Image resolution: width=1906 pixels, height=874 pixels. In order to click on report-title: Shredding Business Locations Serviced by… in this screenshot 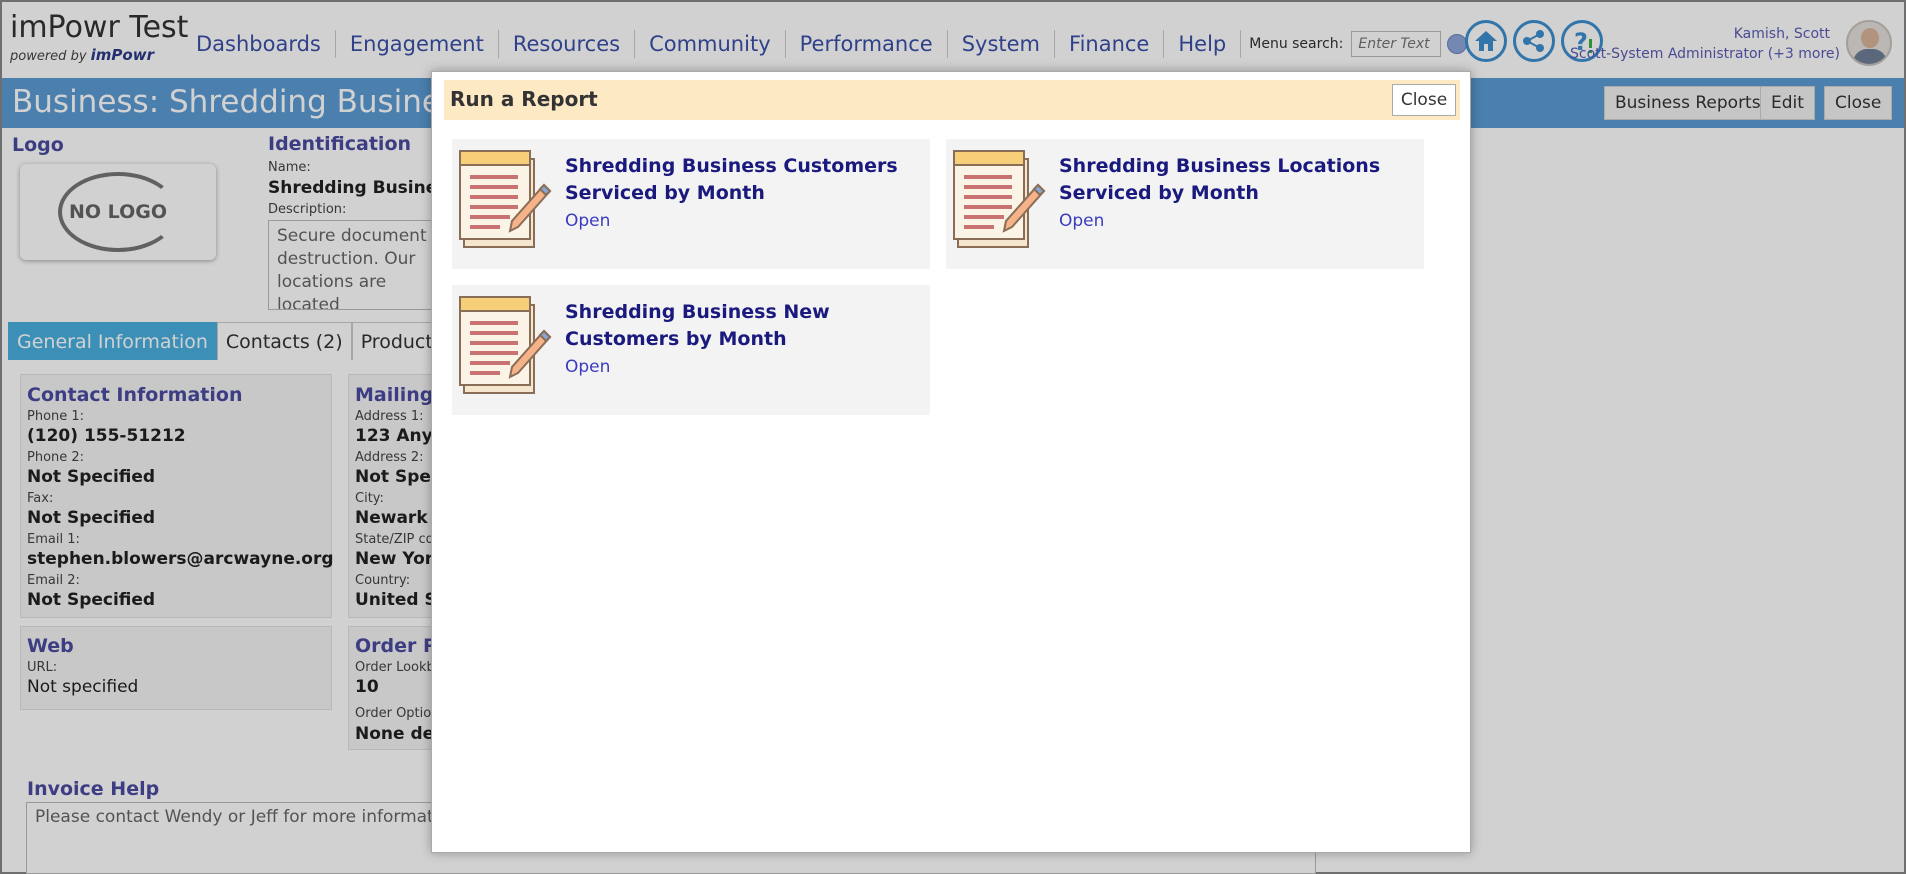, I will do `click(1239, 180)`.